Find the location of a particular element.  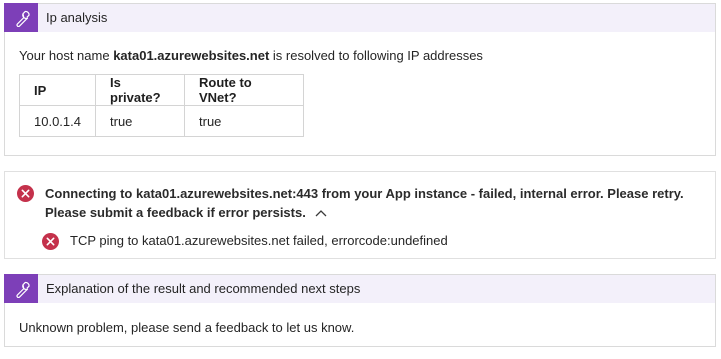

ip-analysis-header: Ip analysis is located at coordinates (359, 17).